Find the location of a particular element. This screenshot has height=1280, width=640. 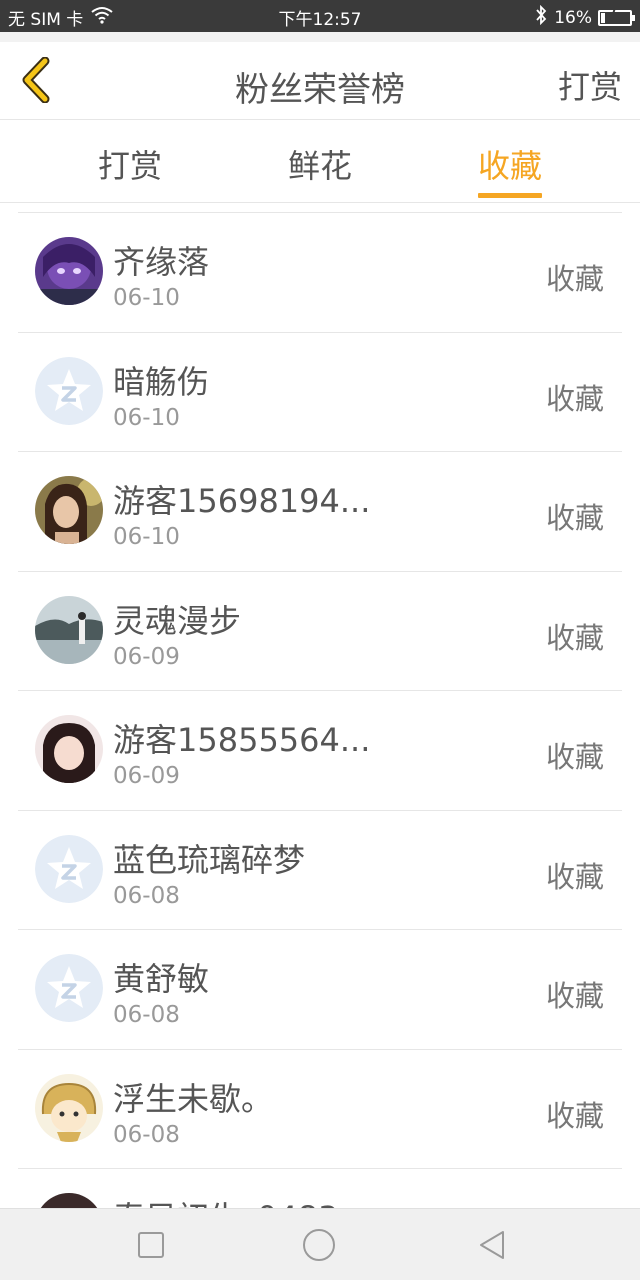

list-item: 春风初生_0483 收藏 is located at coordinates (320, 1188).